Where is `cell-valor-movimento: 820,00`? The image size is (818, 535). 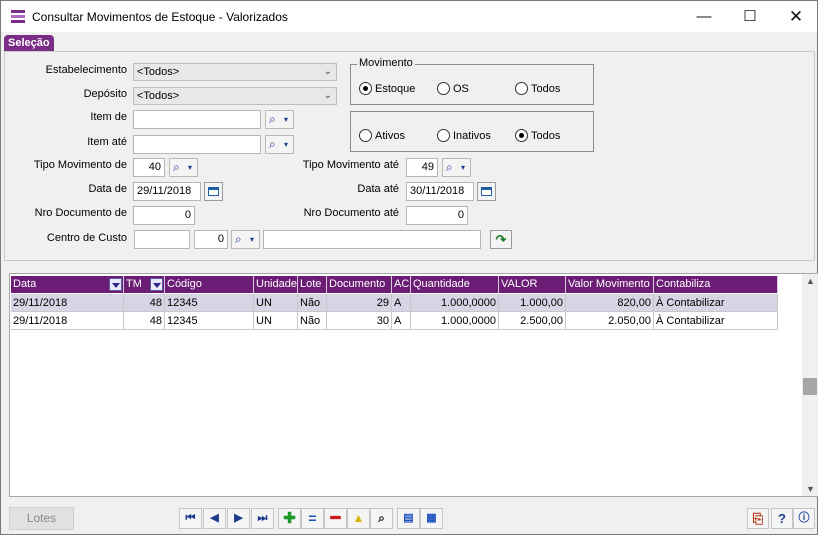
cell-valor-movimento: 820,00 is located at coordinates (610, 303).